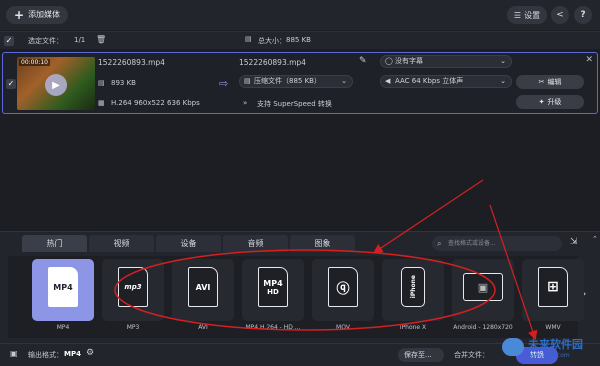  Describe the element at coordinates (549, 355) in the screenshot. I see `watermark-url: www.pc6.com` at that location.